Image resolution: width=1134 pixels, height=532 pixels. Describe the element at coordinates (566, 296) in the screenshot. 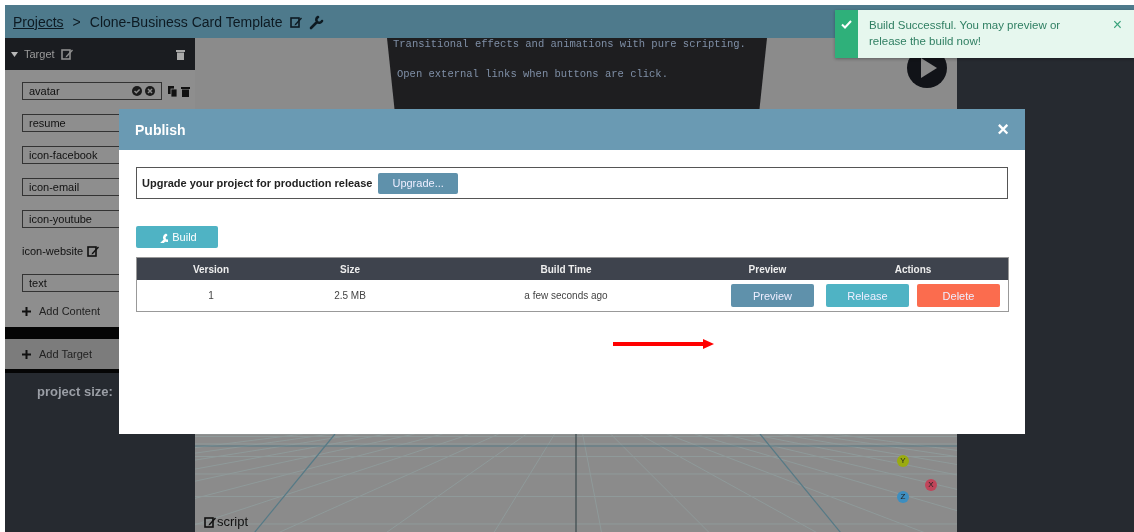

I see `table-cell: a few seconds ago` at that location.